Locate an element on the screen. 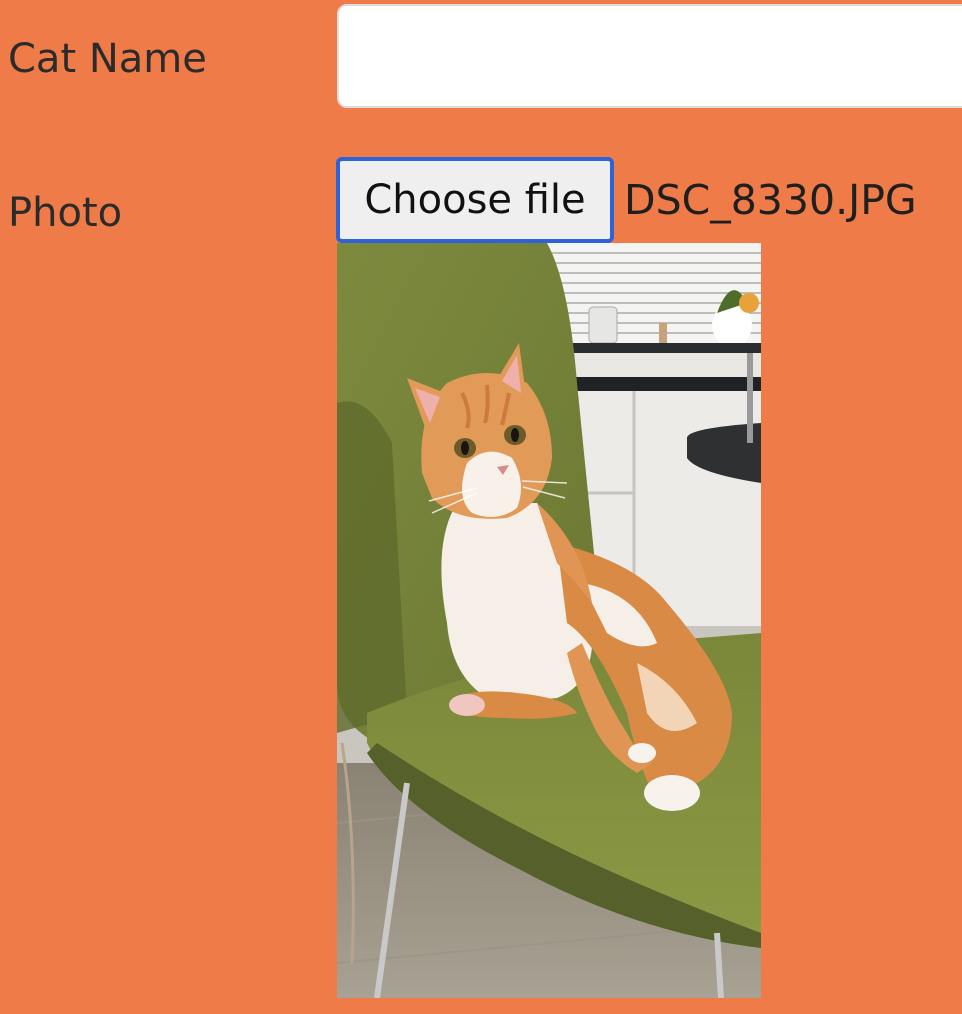 The image size is (962, 1014). photo-file-input: Choose file DSC_8330.JPG is located at coordinates (626, 200).